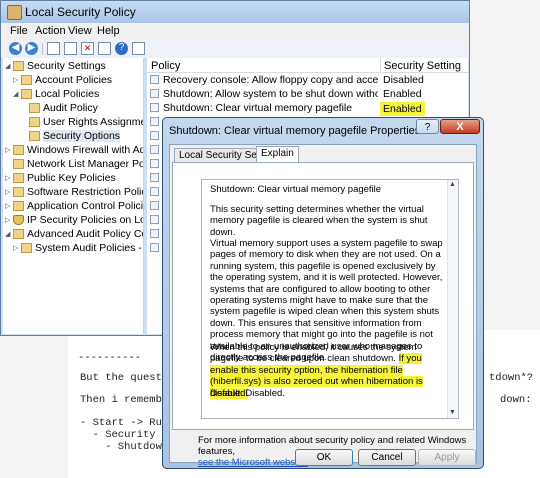 This screenshot has width=540, height=478. Describe the element at coordinates (104, 48) in the screenshot. I see `properties-icon` at that location.